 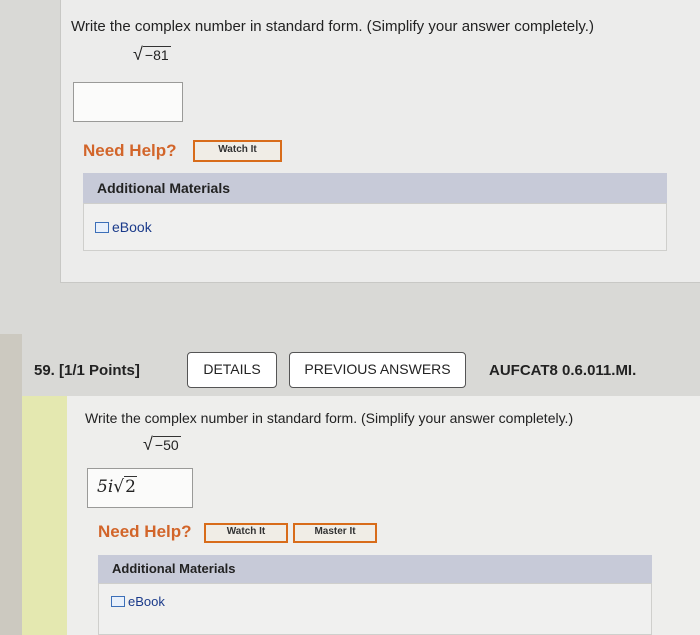 I want to click on radical-expression: √ −81, so click(x=152, y=54).